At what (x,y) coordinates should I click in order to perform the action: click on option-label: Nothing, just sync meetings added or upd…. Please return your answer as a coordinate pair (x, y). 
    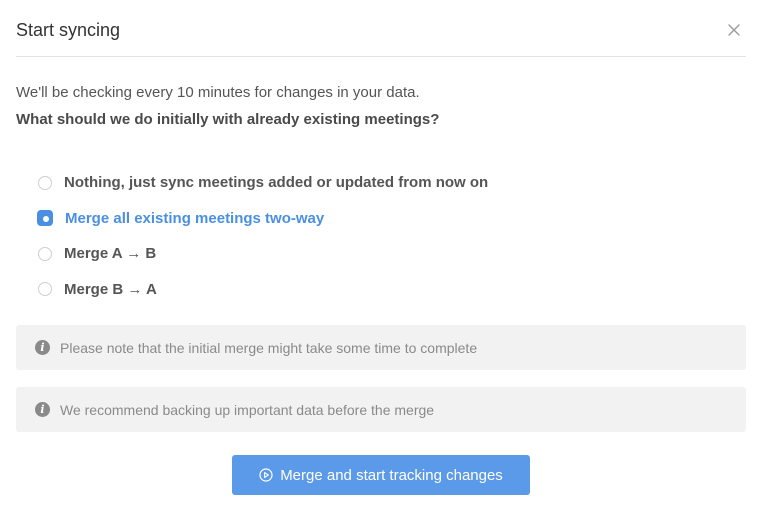
    Looking at the image, I should click on (276, 183).